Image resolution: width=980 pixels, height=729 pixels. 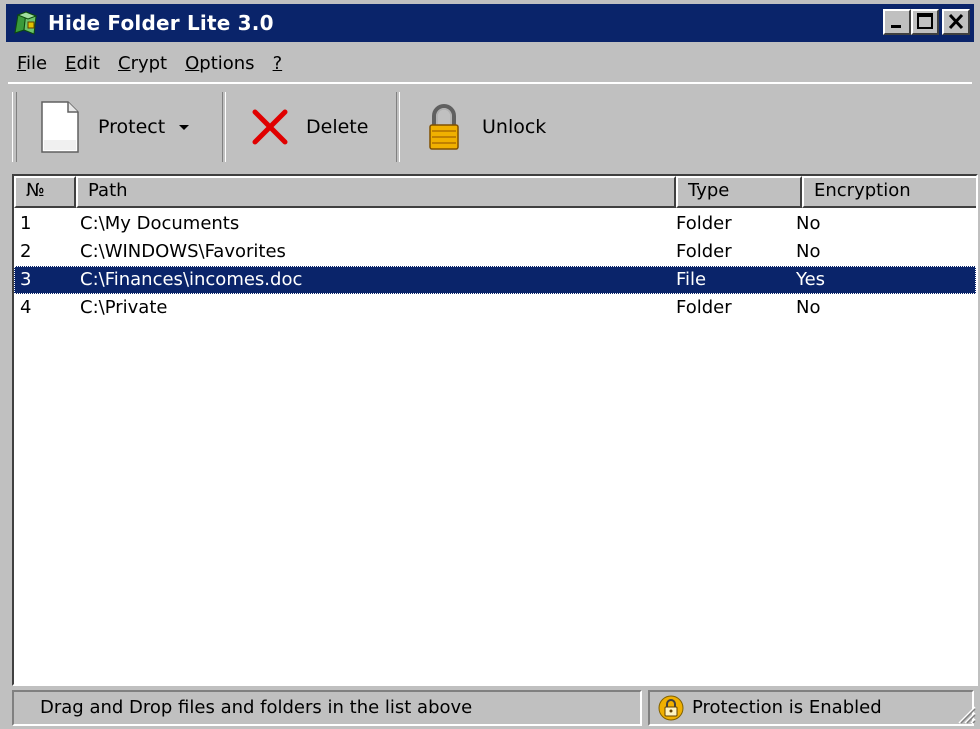 What do you see at coordinates (514, 127) in the screenshot?
I see `unlock-label: Unlock` at bounding box center [514, 127].